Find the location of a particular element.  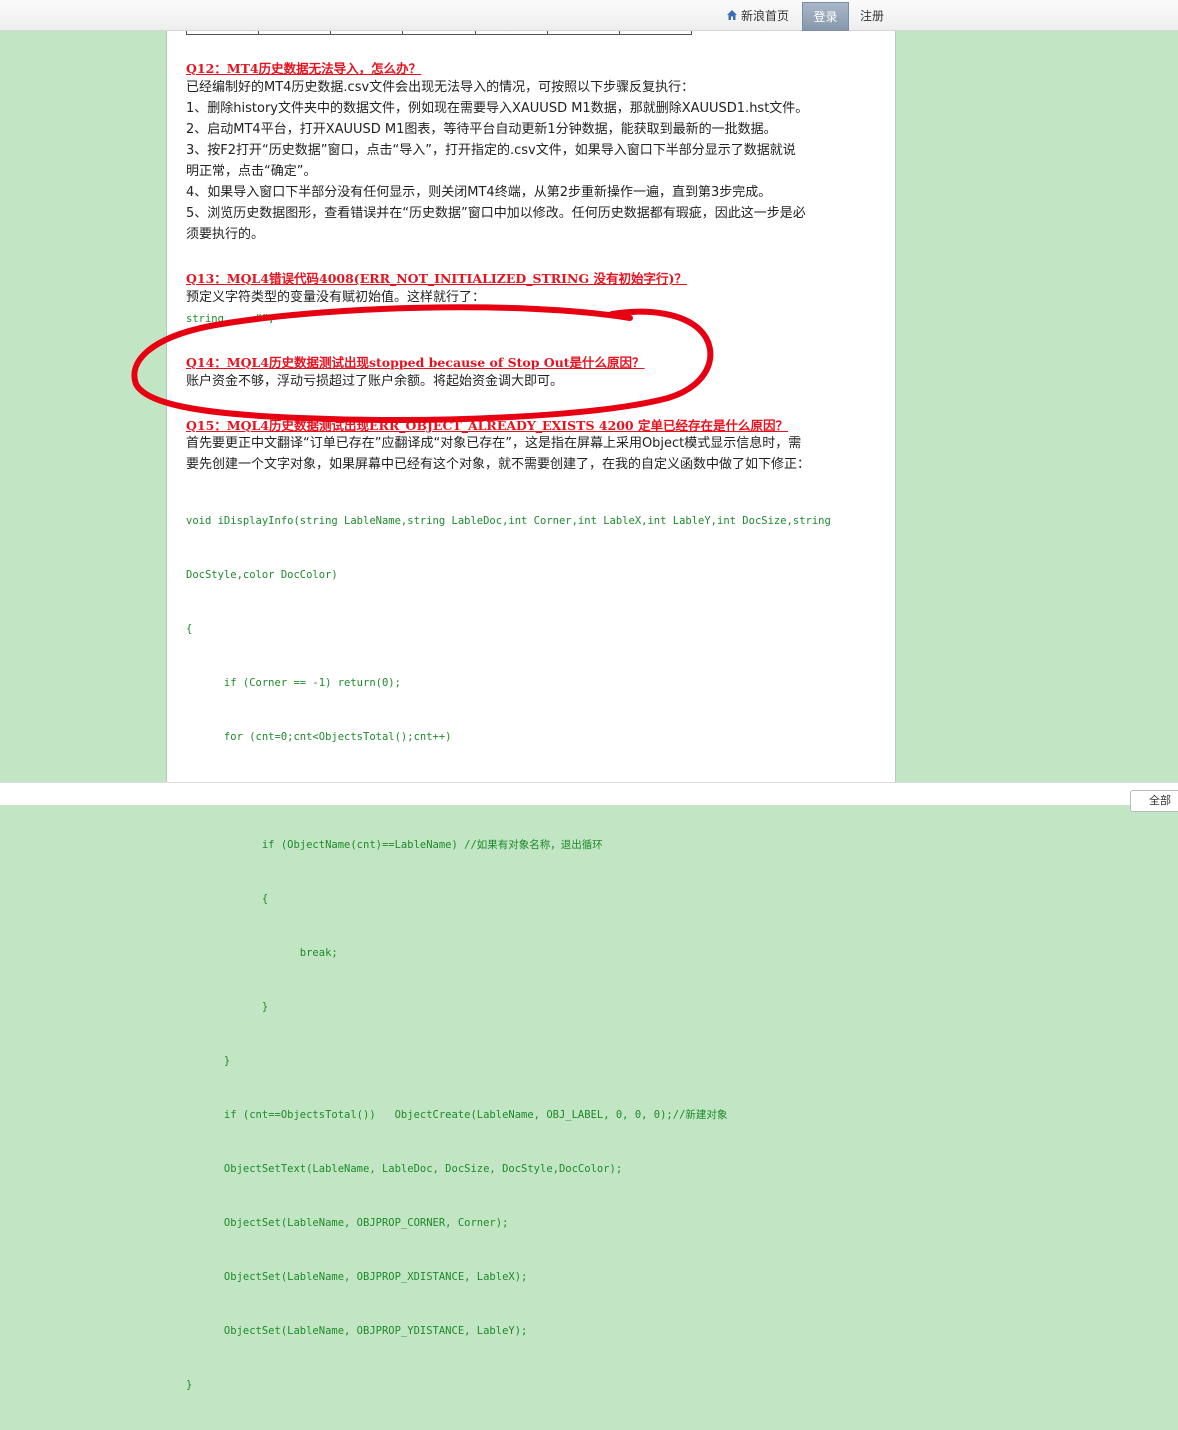

code-line: DocStyle,color DocColor) is located at coordinates (262, 575).